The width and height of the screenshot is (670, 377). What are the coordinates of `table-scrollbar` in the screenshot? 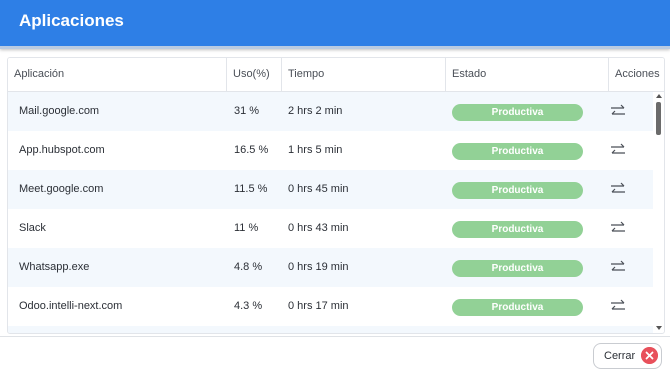 It's located at (659, 212).